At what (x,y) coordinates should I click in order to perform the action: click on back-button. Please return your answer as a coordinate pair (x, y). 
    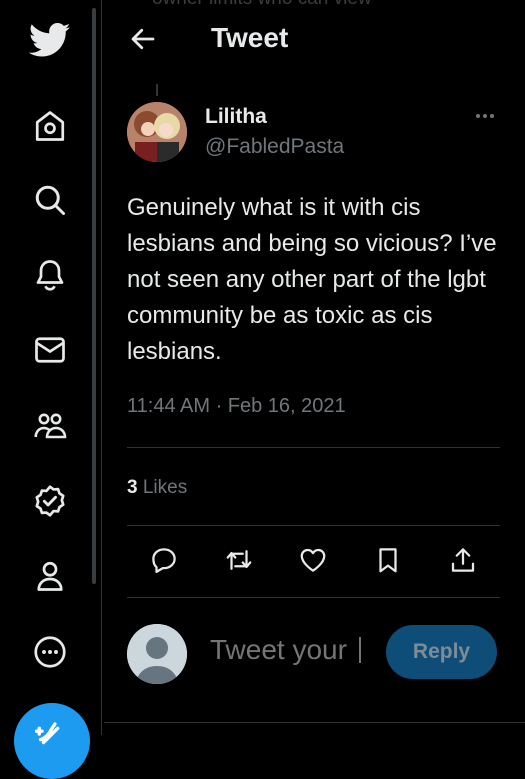
    Looking at the image, I should click on (143, 39).